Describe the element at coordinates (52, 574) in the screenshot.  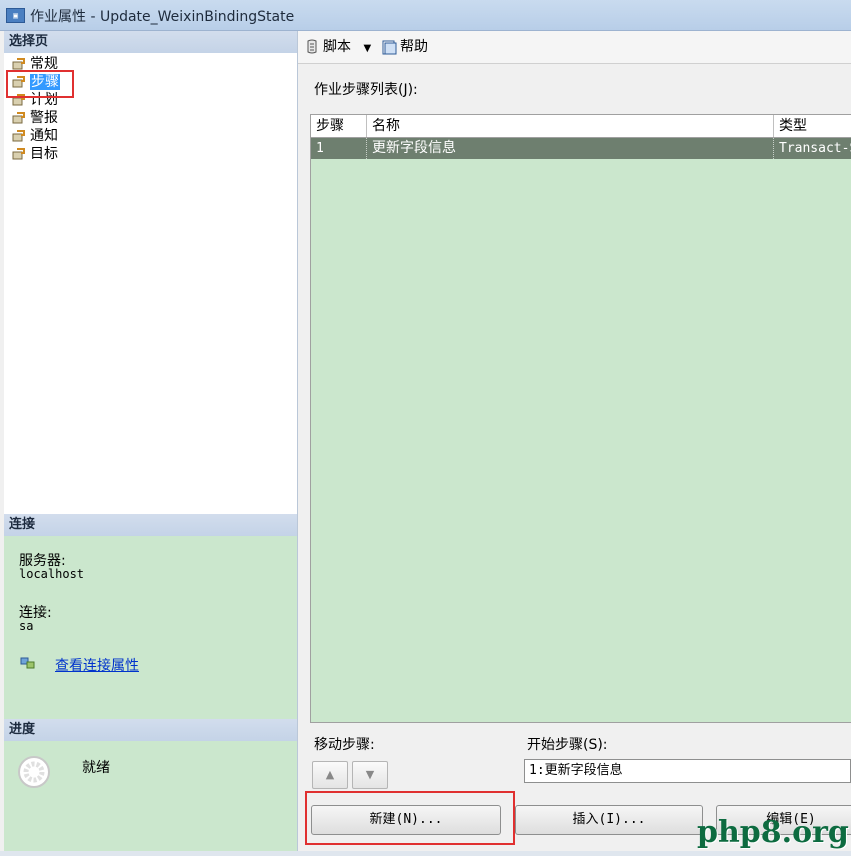
I see `server-value: localhost` at that location.